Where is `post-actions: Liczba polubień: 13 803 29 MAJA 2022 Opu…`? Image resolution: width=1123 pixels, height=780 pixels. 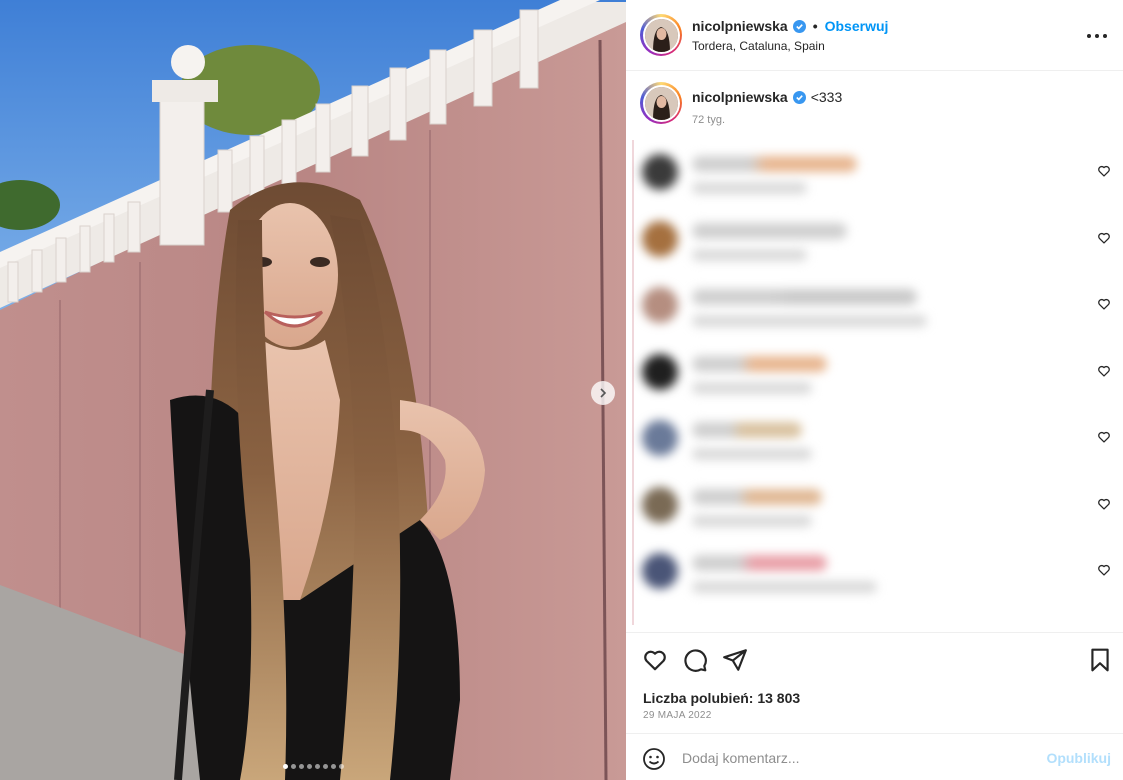 post-actions: Liczba polubień: 13 803 29 MAJA 2022 Opu… is located at coordinates (874, 706).